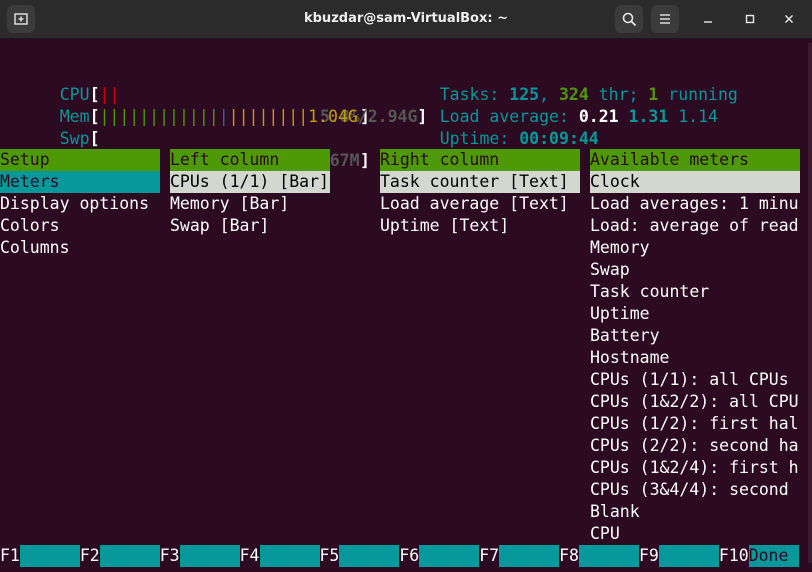 The image size is (812, 572). Describe the element at coordinates (708, 19) in the screenshot. I see `minimize-button` at that location.